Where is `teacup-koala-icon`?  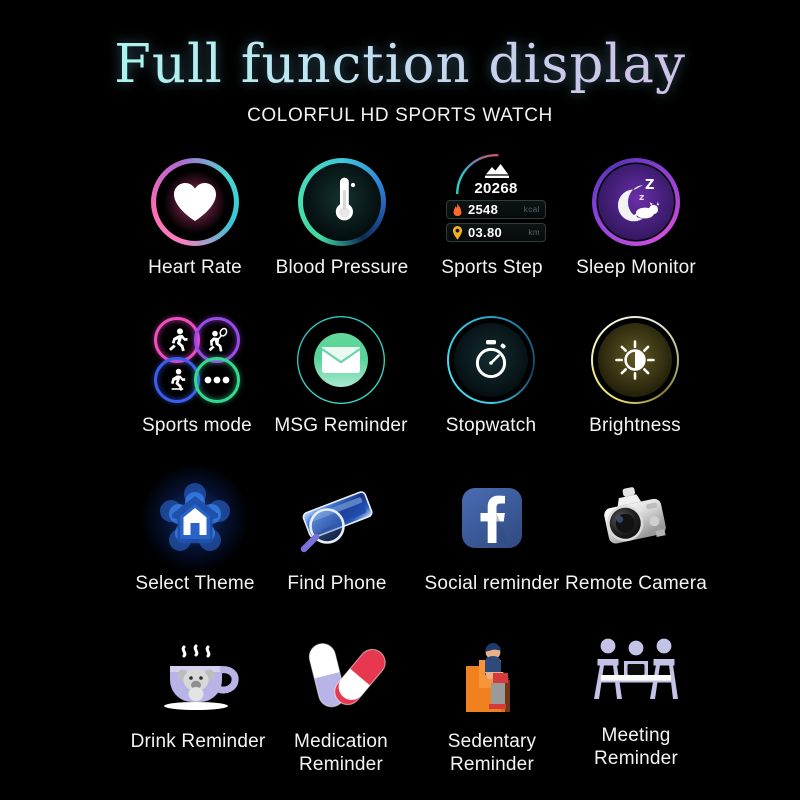
teacup-koala-icon is located at coordinates (198, 676).